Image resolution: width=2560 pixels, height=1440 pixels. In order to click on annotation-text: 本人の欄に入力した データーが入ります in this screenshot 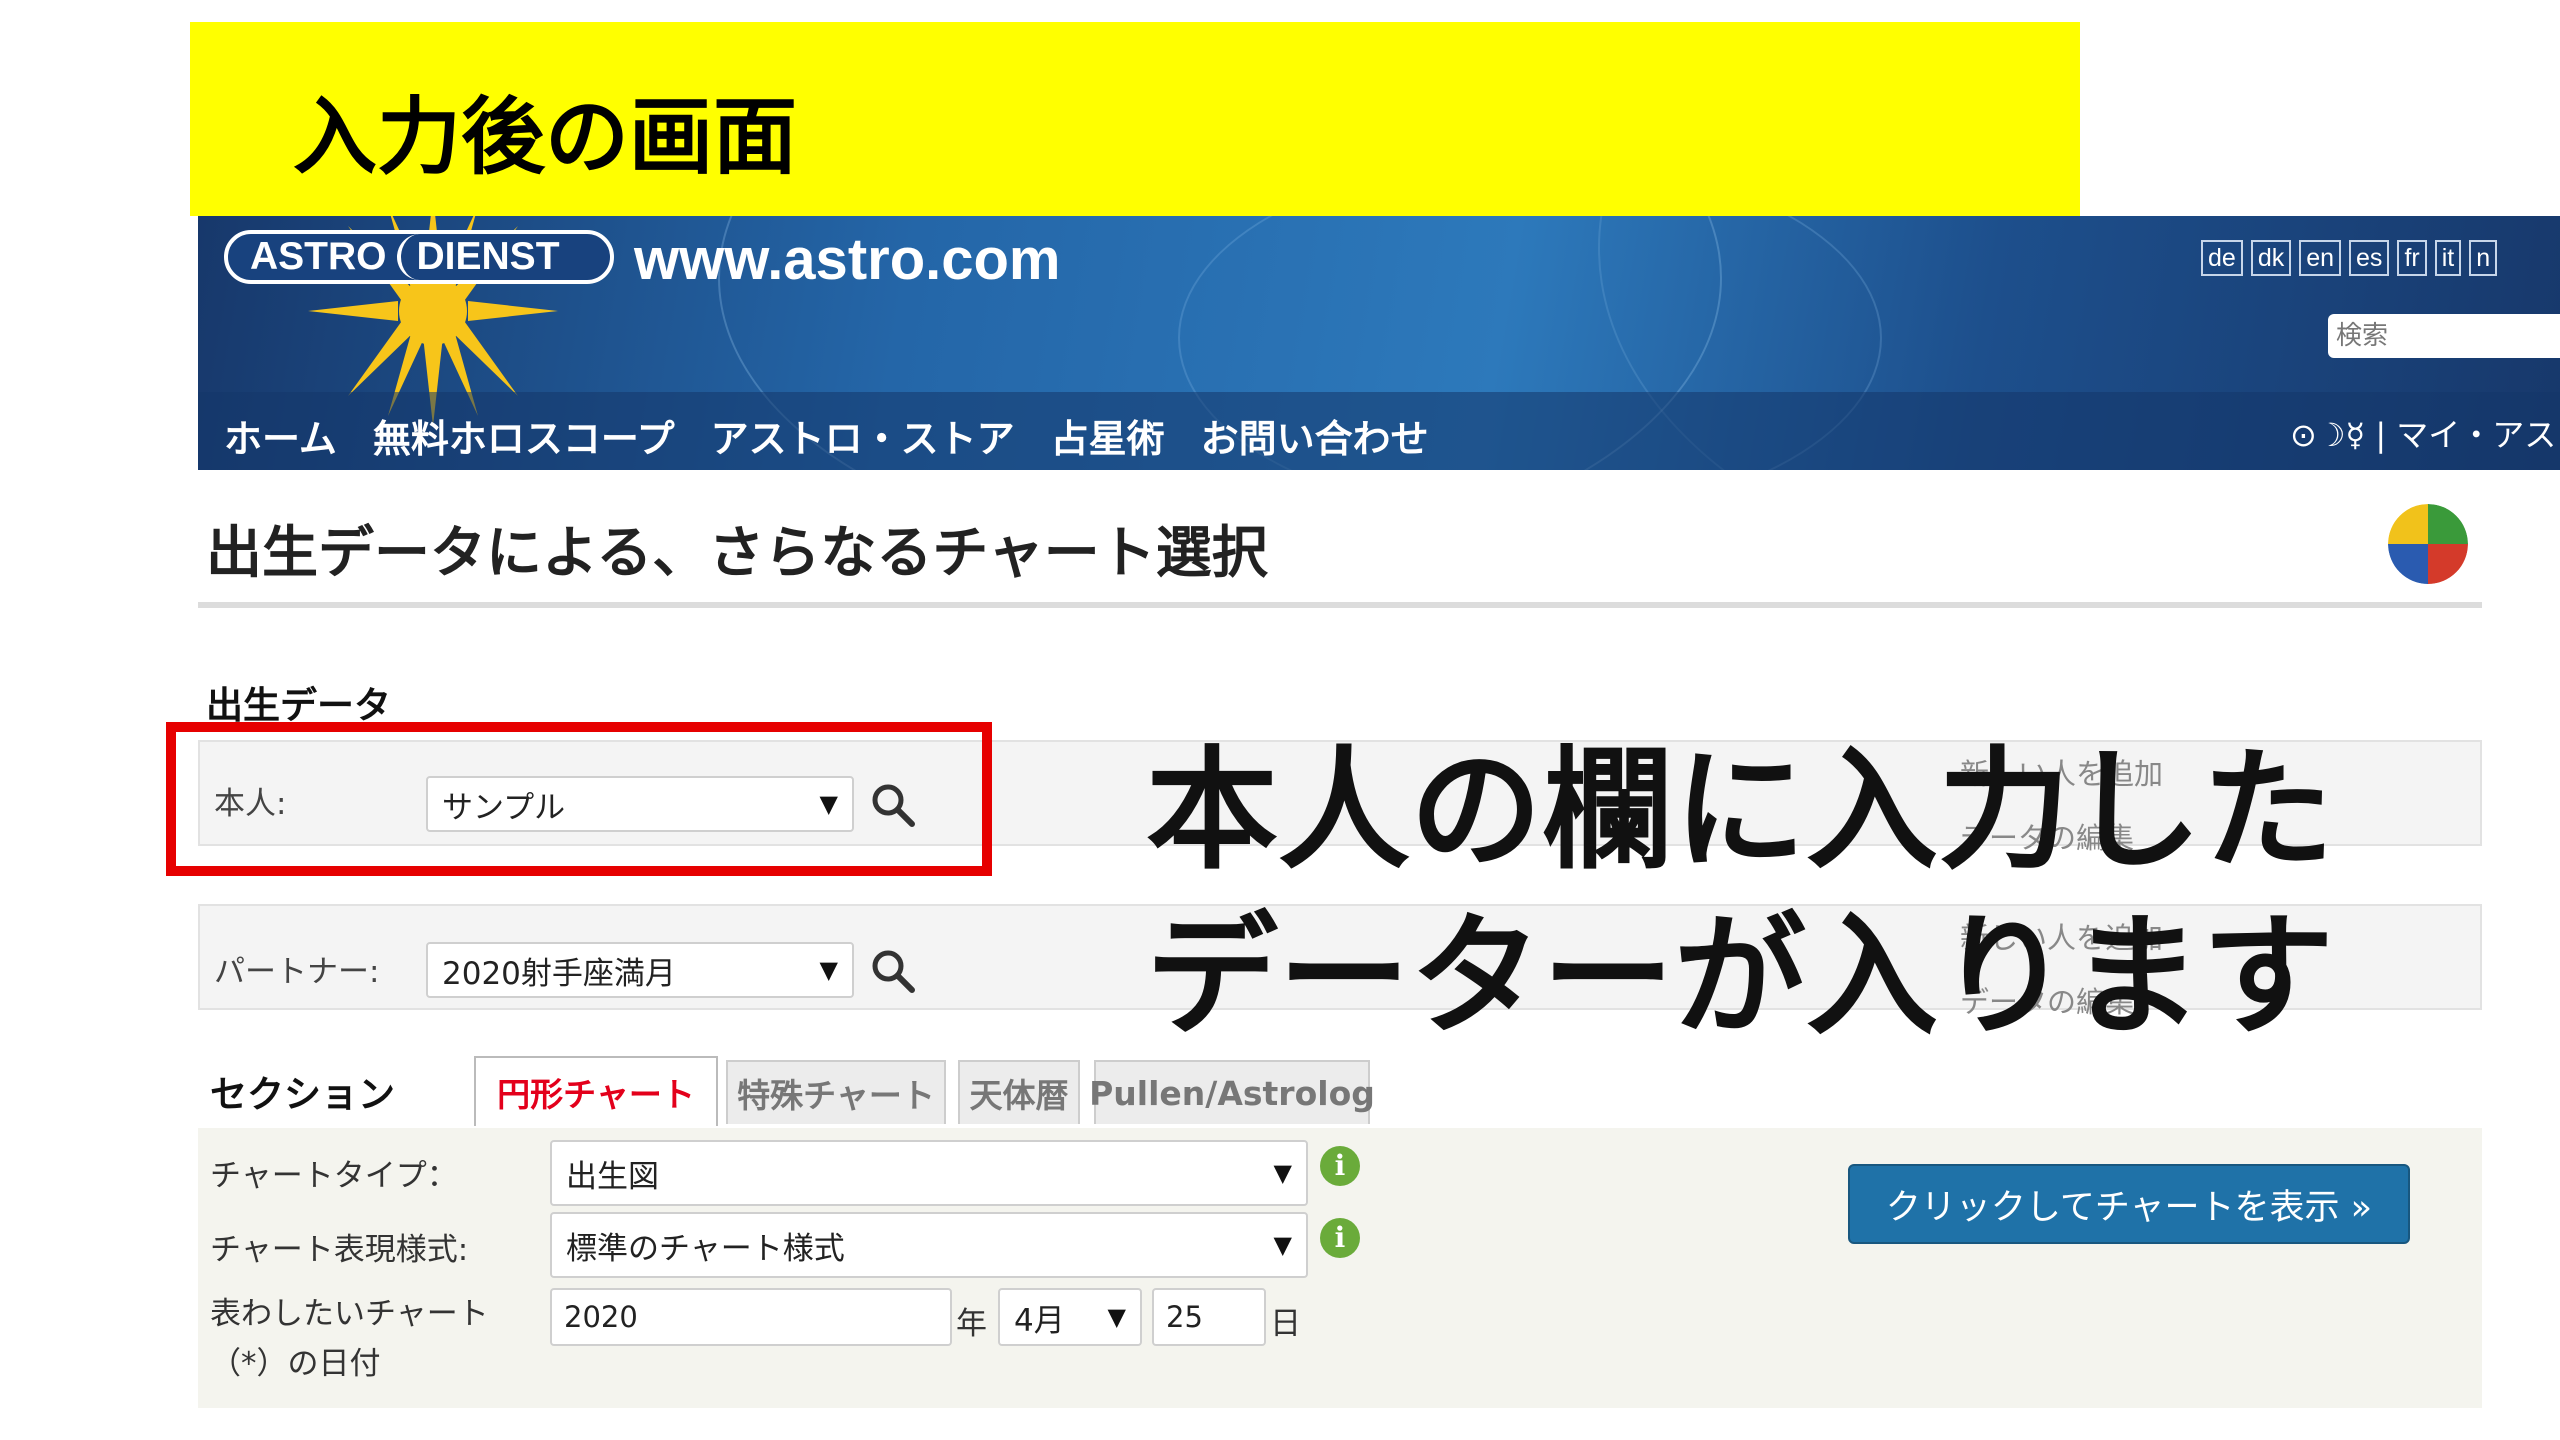, I will do `click(1796, 894)`.